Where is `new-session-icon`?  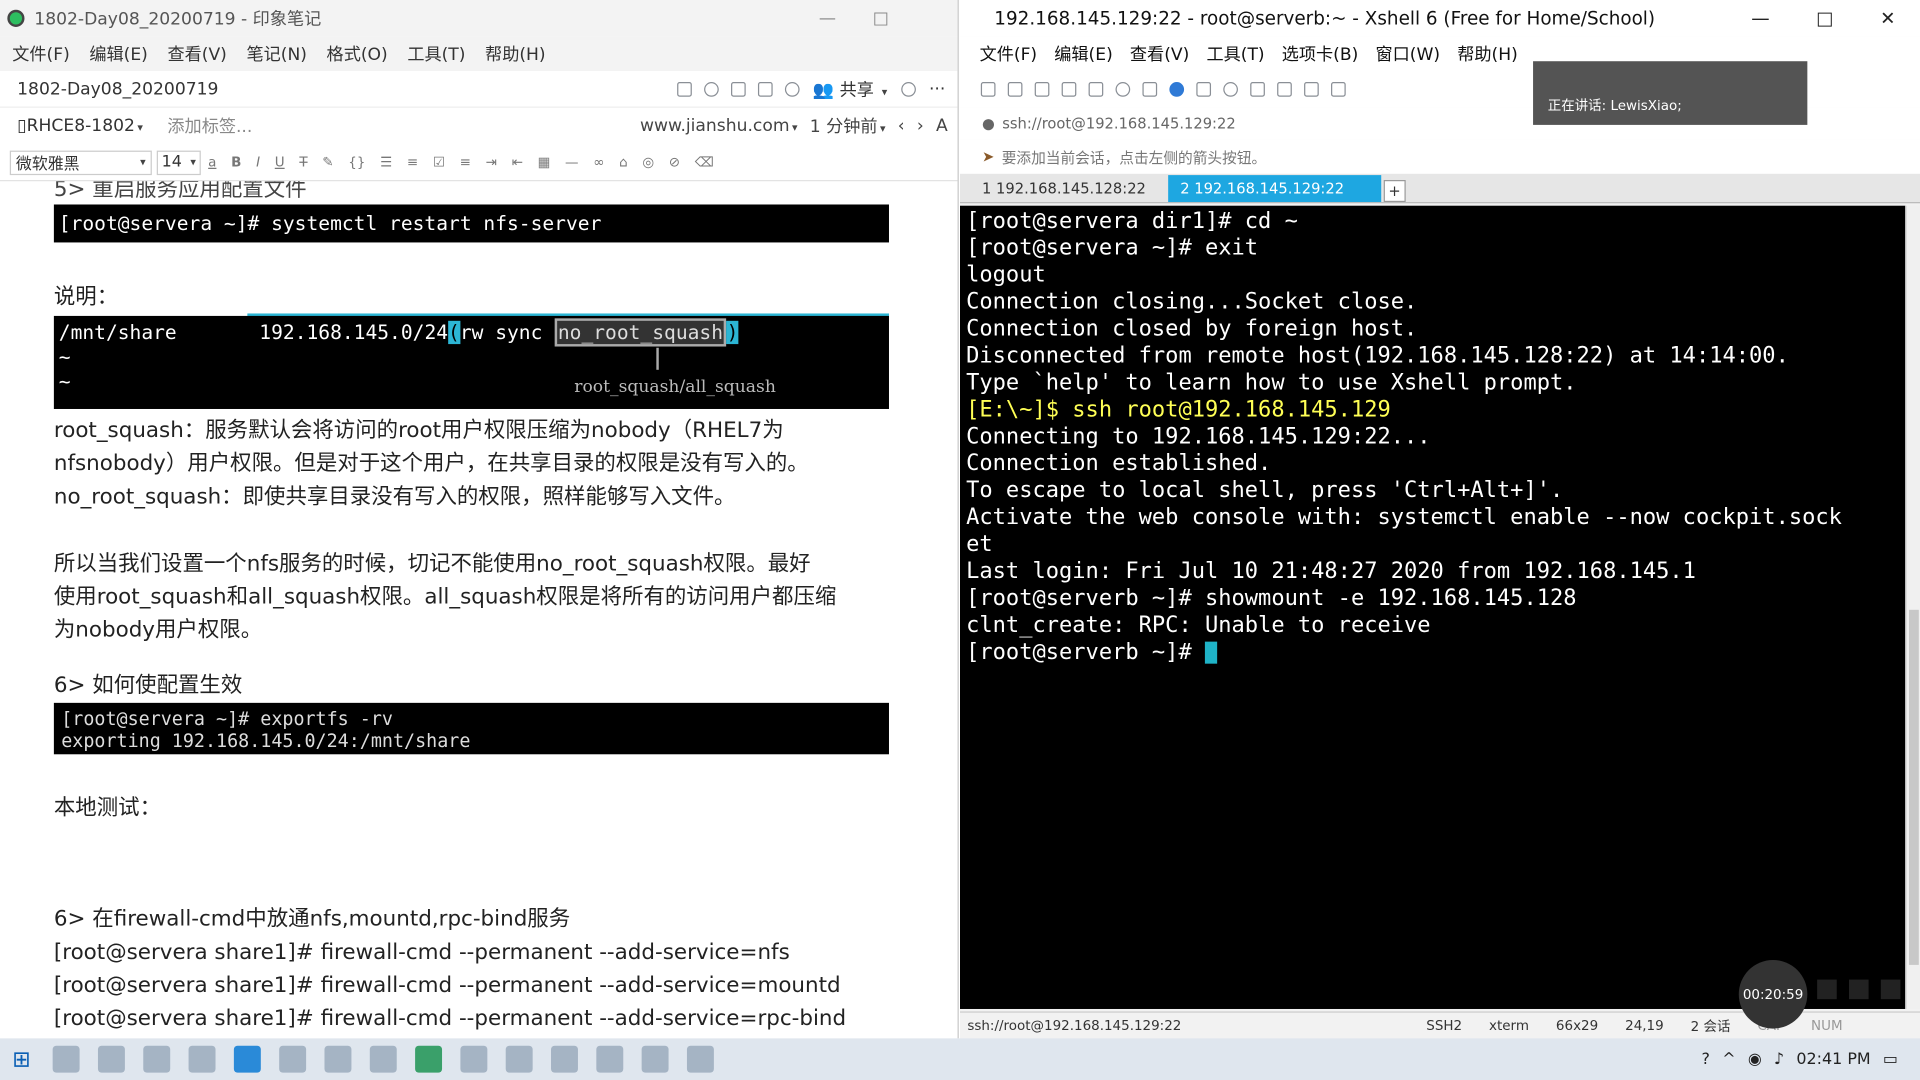
new-session-icon is located at coordinates (988, 89).